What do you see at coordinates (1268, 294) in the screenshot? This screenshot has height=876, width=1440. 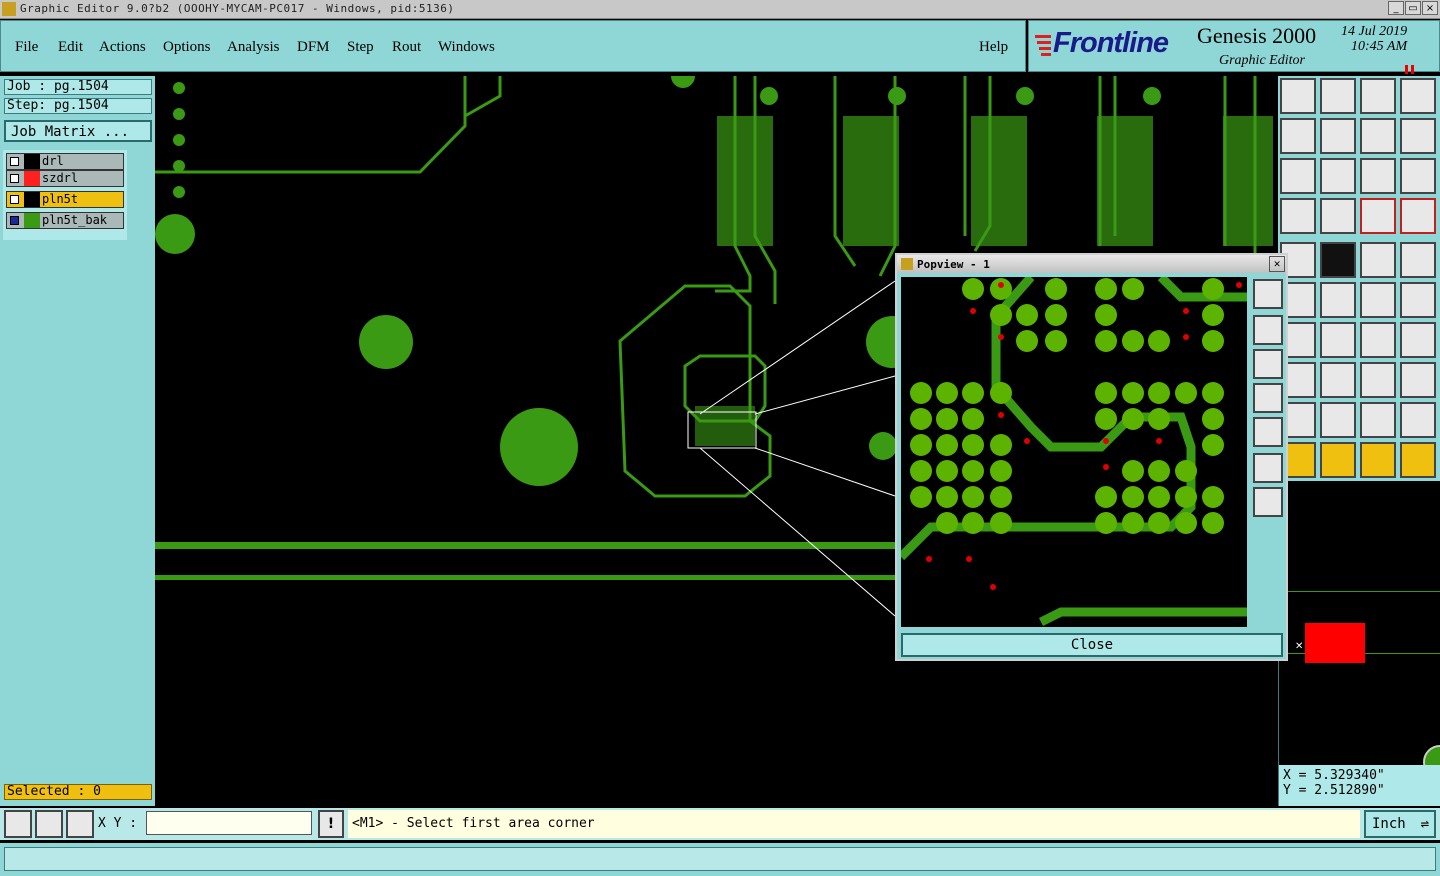 I see `popview-tool-zoom-icon` at bounding box center [1268, 294].